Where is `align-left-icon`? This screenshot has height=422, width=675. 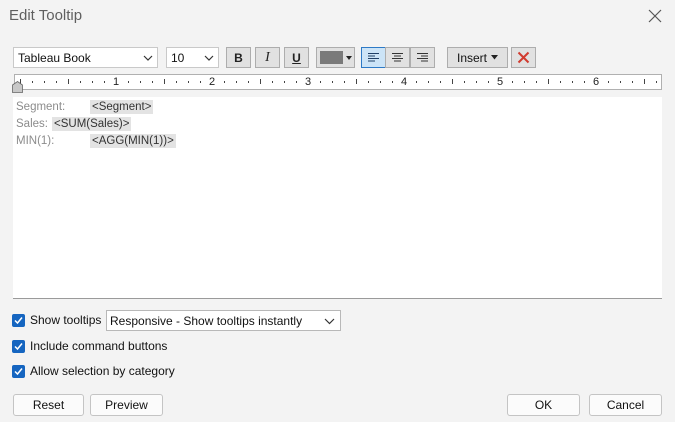 align-left-icon is located at coordinates (373, 57).